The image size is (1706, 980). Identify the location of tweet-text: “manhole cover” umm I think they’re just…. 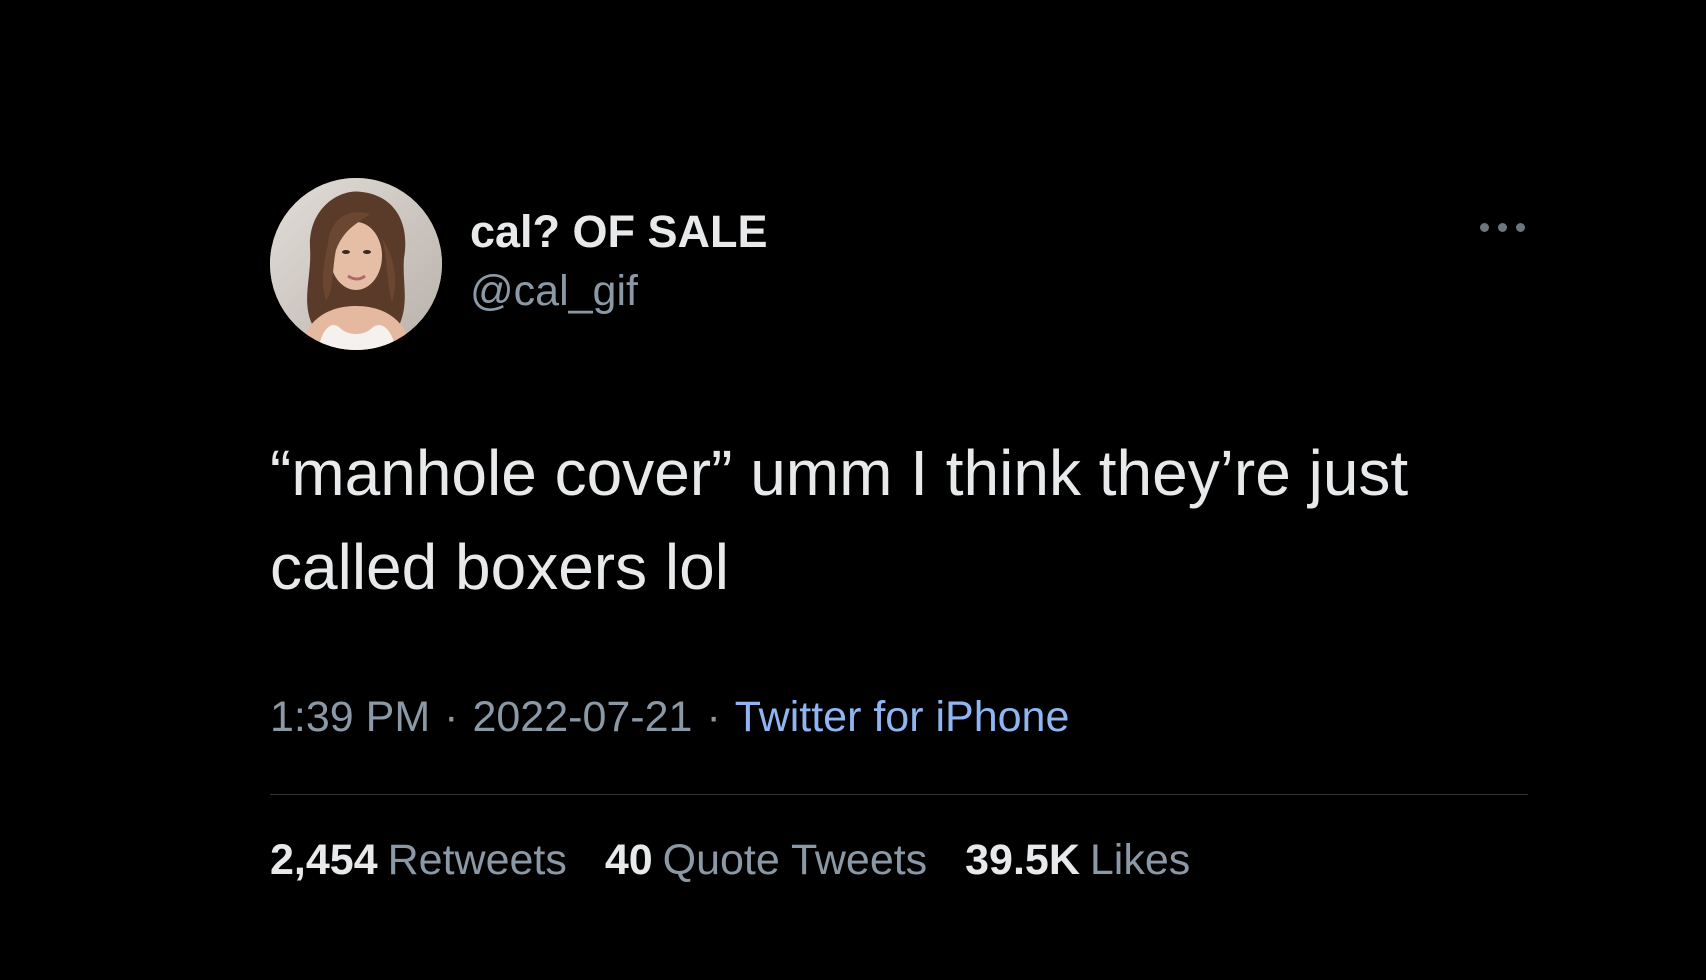
(839, 520).